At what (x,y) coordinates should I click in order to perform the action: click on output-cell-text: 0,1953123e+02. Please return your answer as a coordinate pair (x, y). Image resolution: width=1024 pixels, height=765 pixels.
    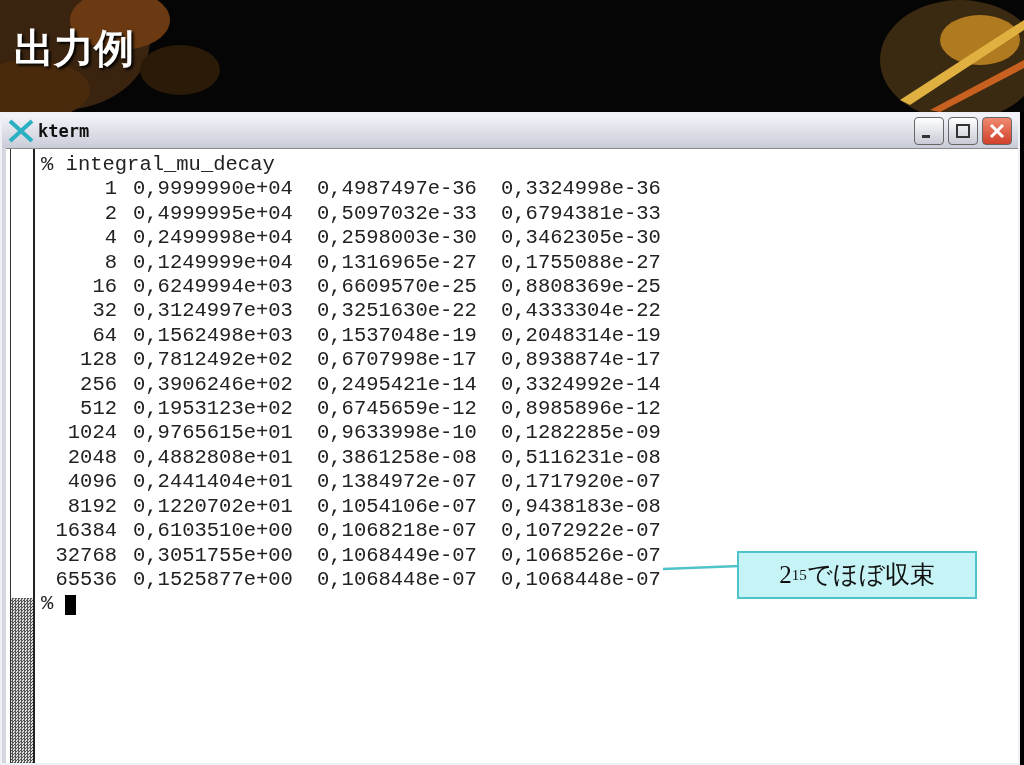
    Looking at the image, I should click on (213, 409).